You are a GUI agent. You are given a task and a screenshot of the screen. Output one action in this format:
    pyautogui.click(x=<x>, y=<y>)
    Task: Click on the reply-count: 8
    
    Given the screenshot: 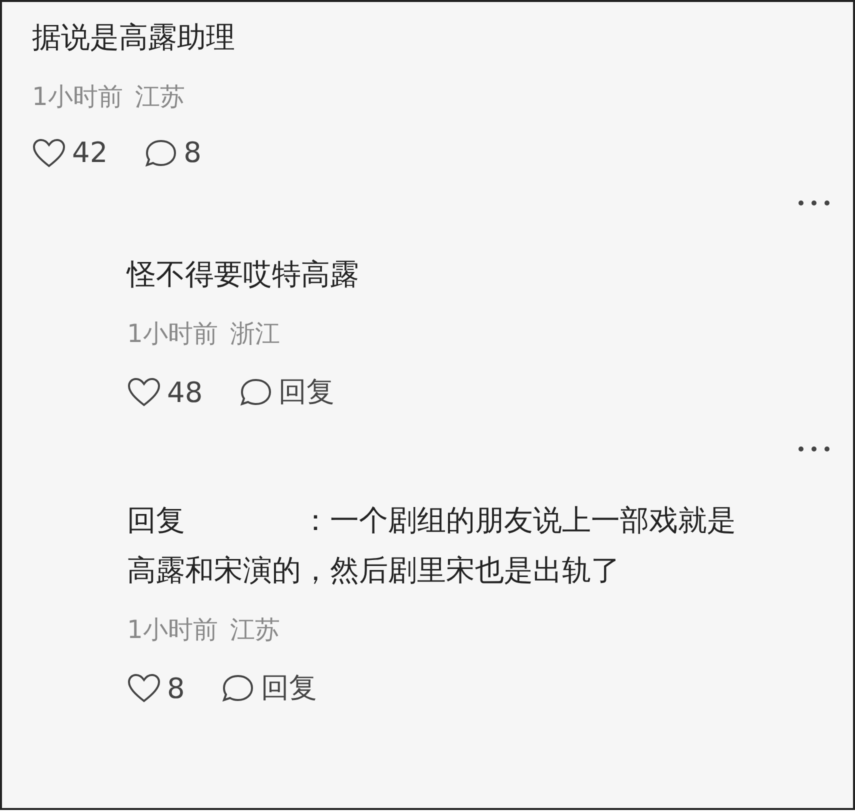 What is the action you would take?
    pyautogui.click(x=193, y=152)
    